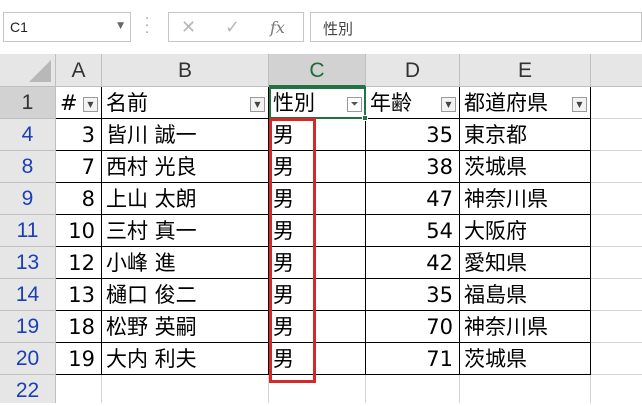 The width and height of the screenshot is (642, 406). What do you see at coordinates (28, 231) in the screenshot?
I see `row-header: 11` at bounding box center [28, 231].